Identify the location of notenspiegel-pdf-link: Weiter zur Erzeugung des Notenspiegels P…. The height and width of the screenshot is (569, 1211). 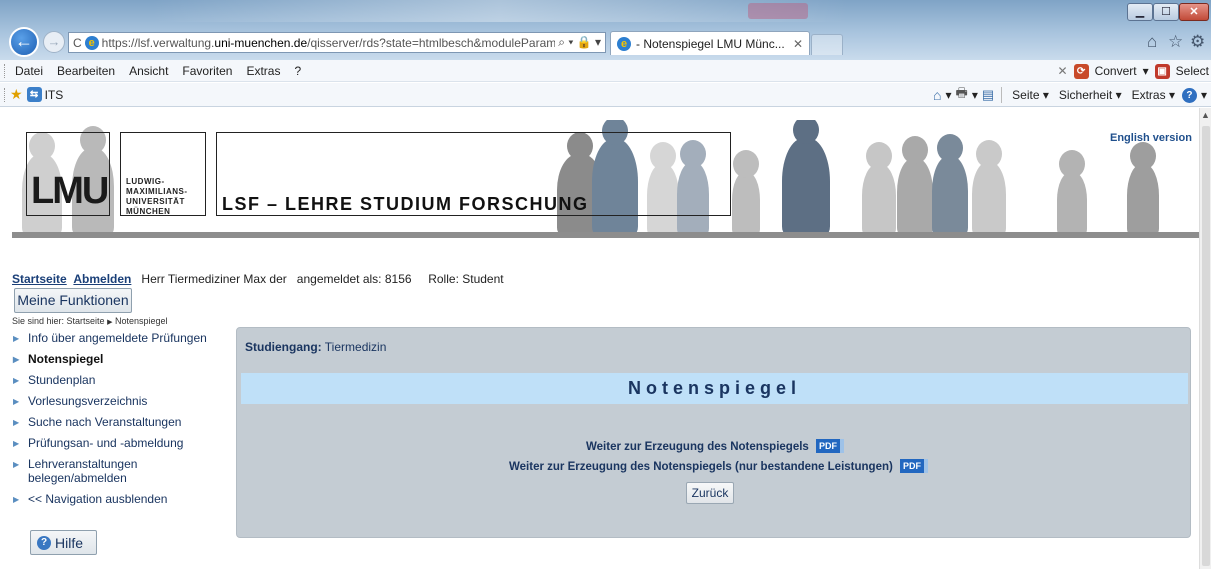
(715, 446).